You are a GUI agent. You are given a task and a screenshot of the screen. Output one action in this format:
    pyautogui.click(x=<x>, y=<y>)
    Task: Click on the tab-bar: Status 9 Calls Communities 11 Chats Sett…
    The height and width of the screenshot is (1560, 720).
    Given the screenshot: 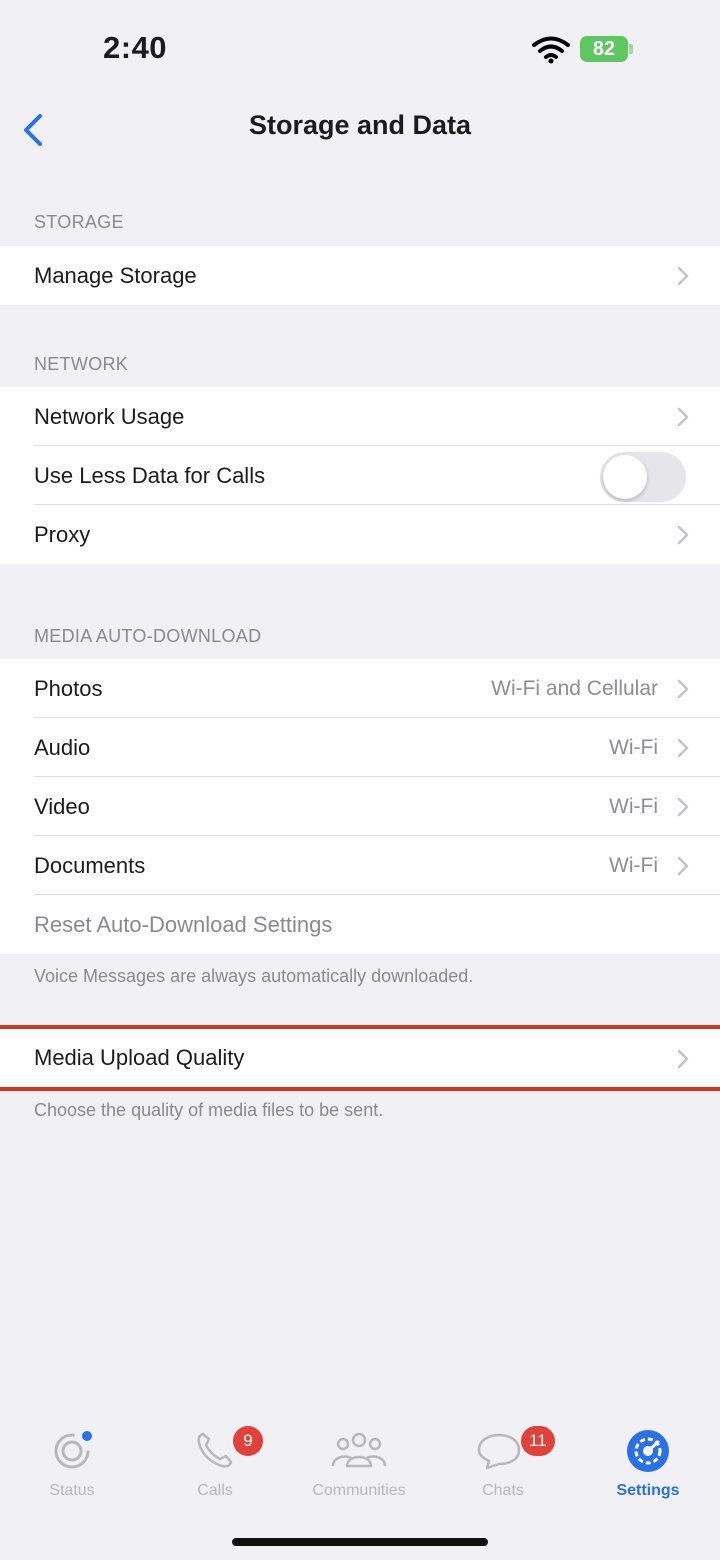 What is the action you would take?
    pyautogui.click(x=360, y=1480)
    